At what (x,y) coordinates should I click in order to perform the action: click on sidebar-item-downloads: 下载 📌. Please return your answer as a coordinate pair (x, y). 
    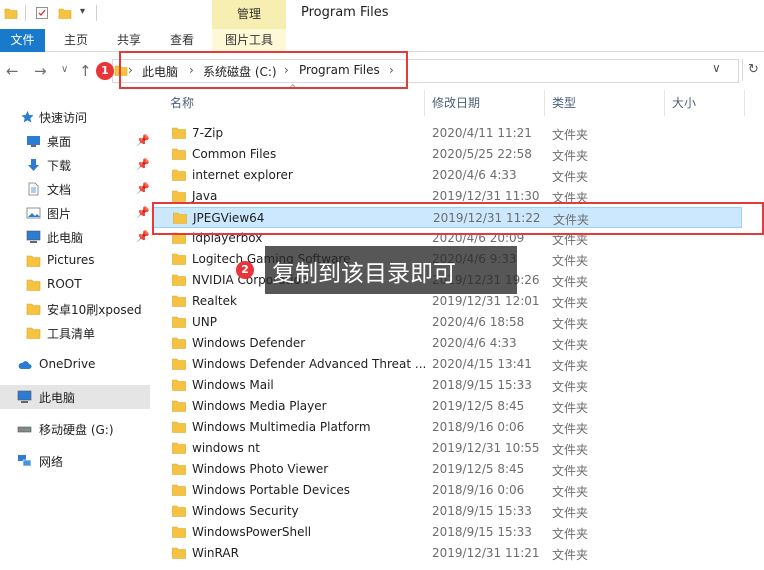
    Looking at the image, I should click on (75, 165).